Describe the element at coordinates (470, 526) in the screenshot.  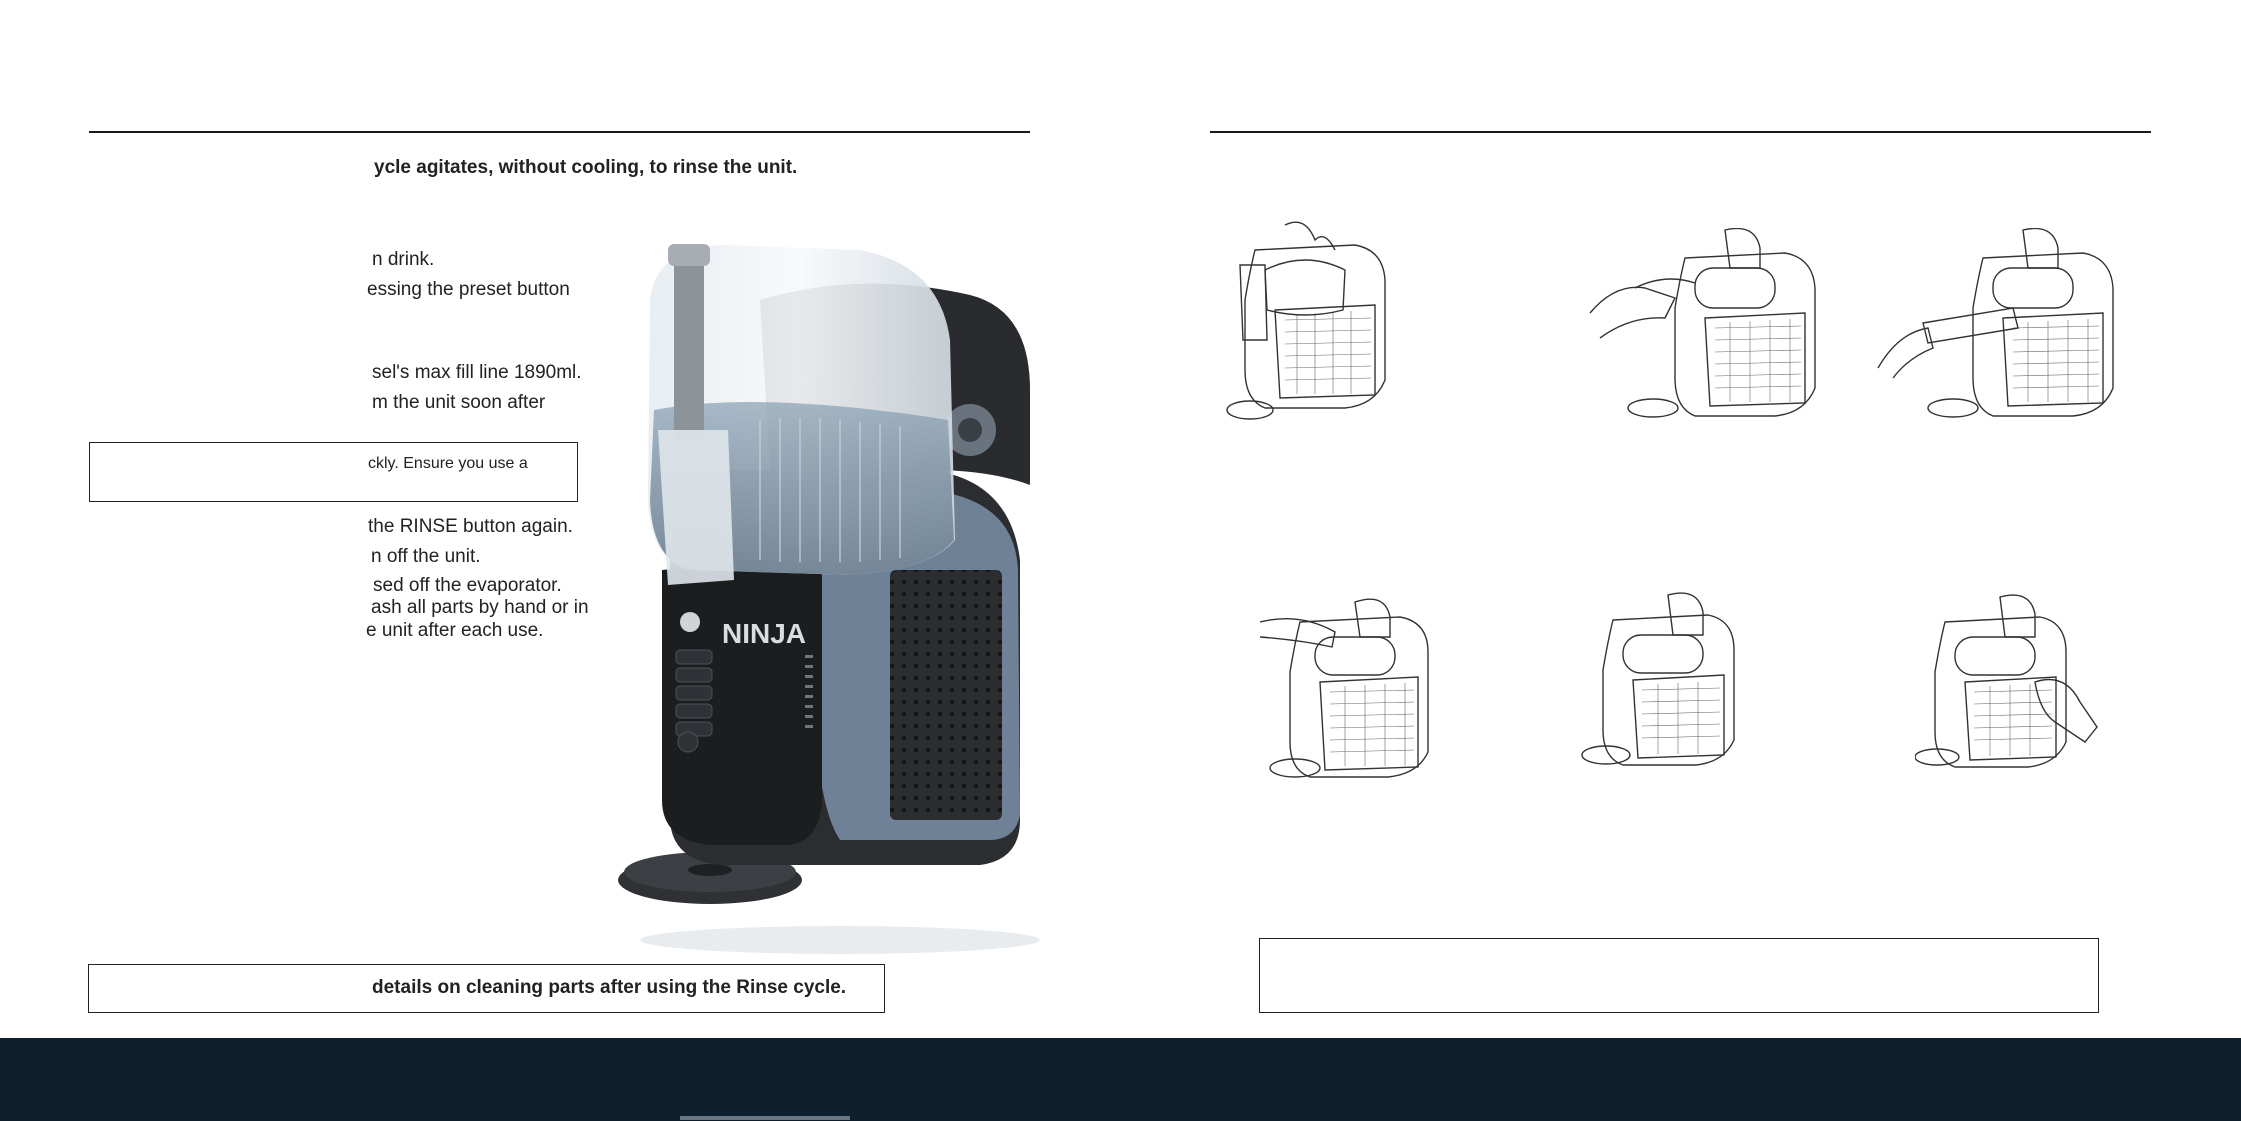
I see `instruction-line-5: the RINSE button again.` at that location.